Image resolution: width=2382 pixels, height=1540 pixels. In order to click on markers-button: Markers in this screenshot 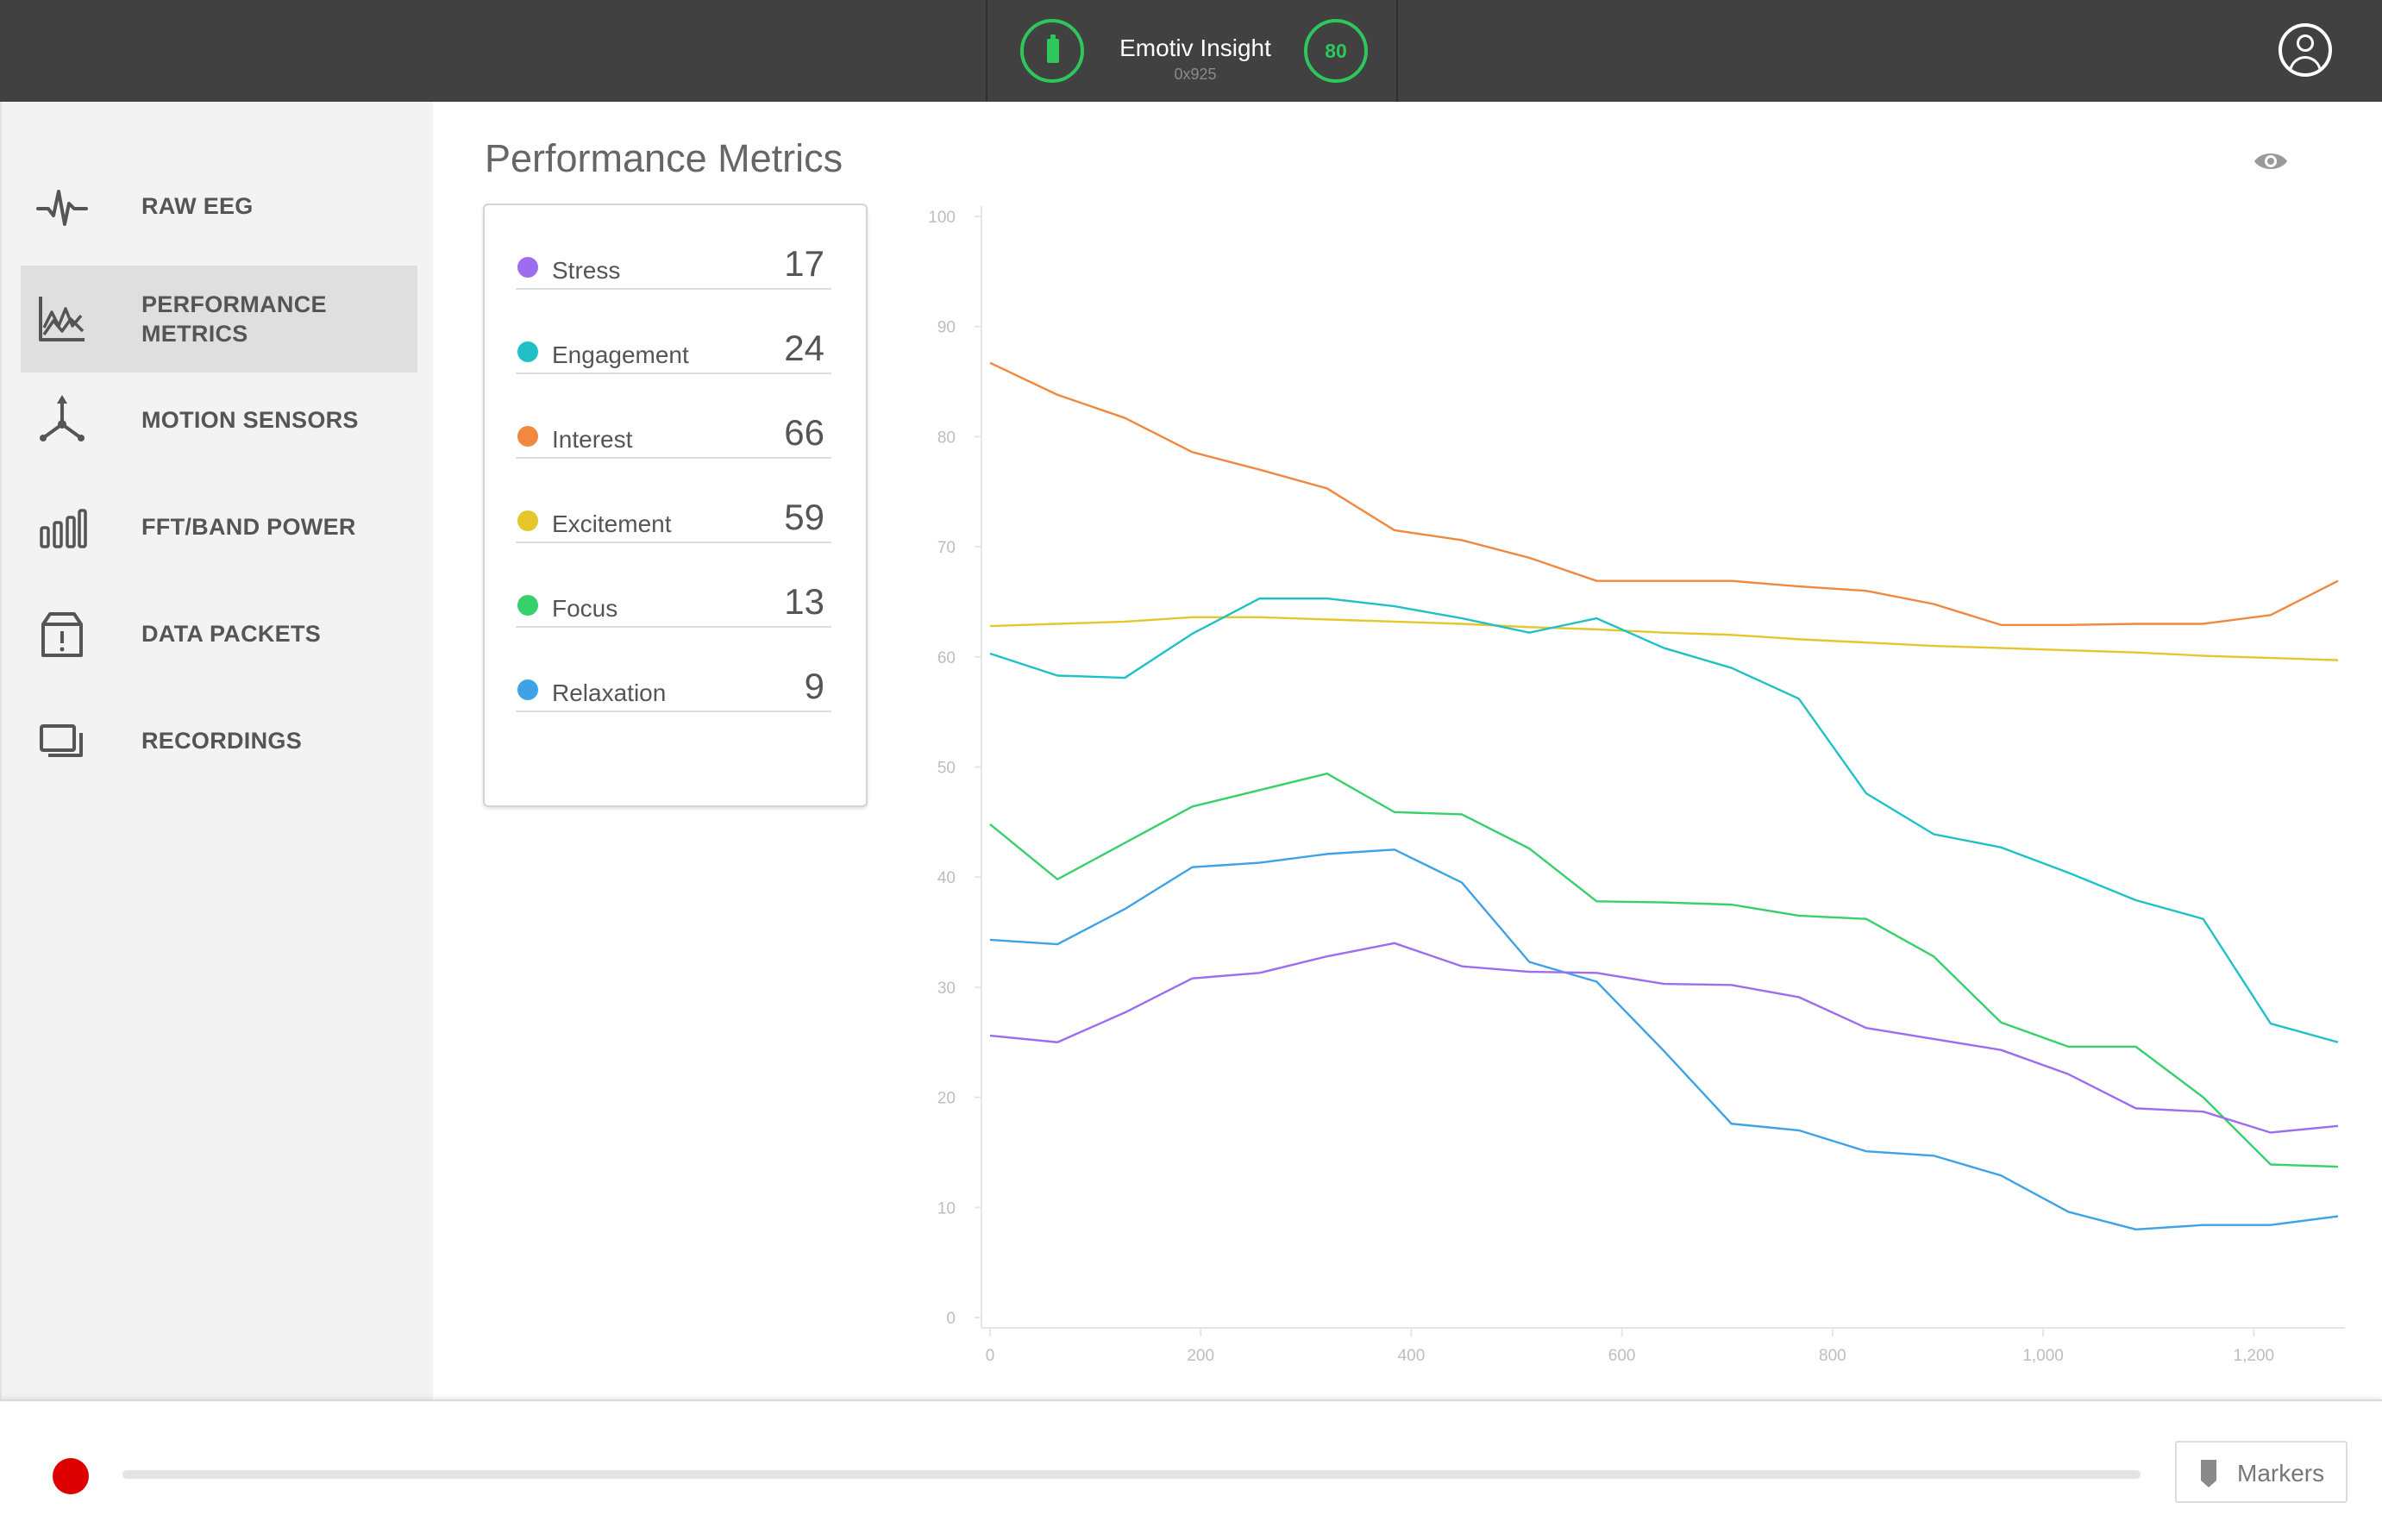, I will do `click(2261, 1472)`.